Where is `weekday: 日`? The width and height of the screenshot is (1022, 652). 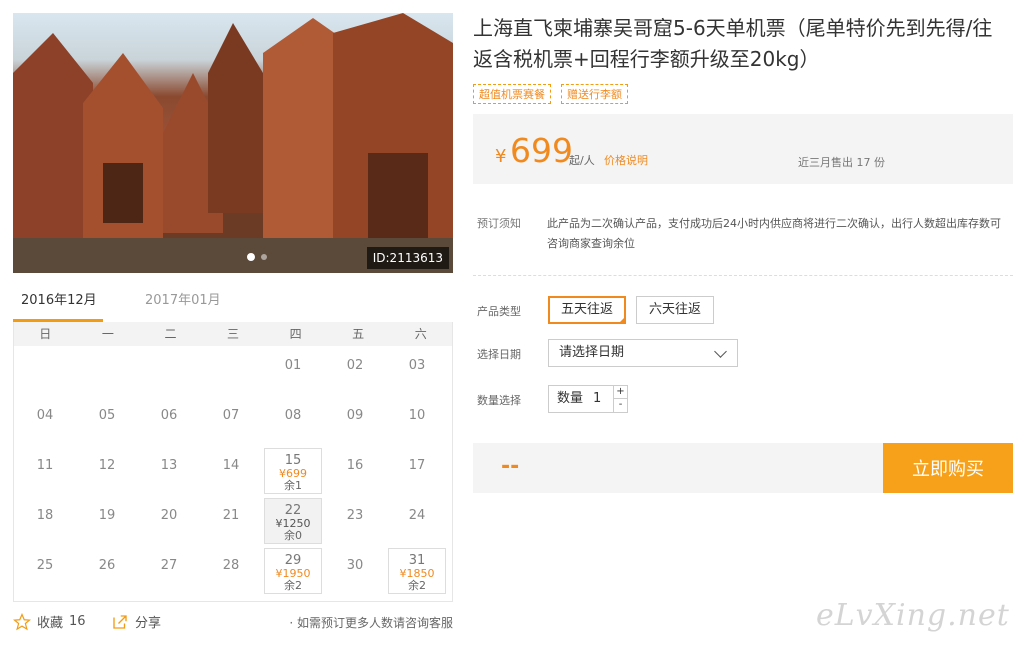
weekday: 日 is located at coordinates (45, 334).